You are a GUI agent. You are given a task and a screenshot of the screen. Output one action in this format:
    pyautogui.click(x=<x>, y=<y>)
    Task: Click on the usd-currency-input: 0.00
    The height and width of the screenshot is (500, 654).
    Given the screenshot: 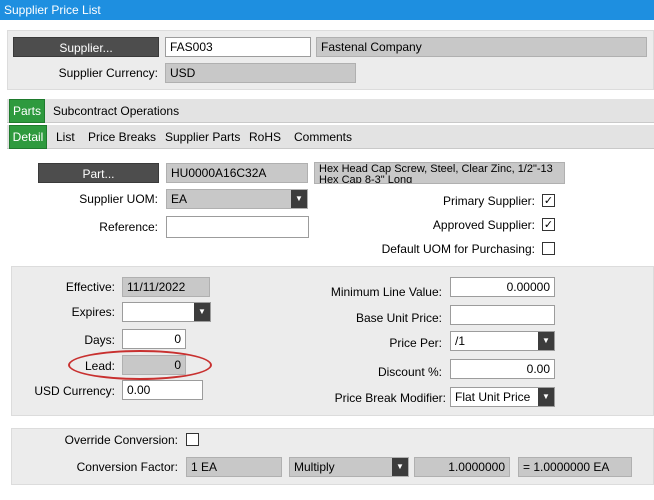 What is the action you would take?
    pyautogui.click(x=162, y=390)
    